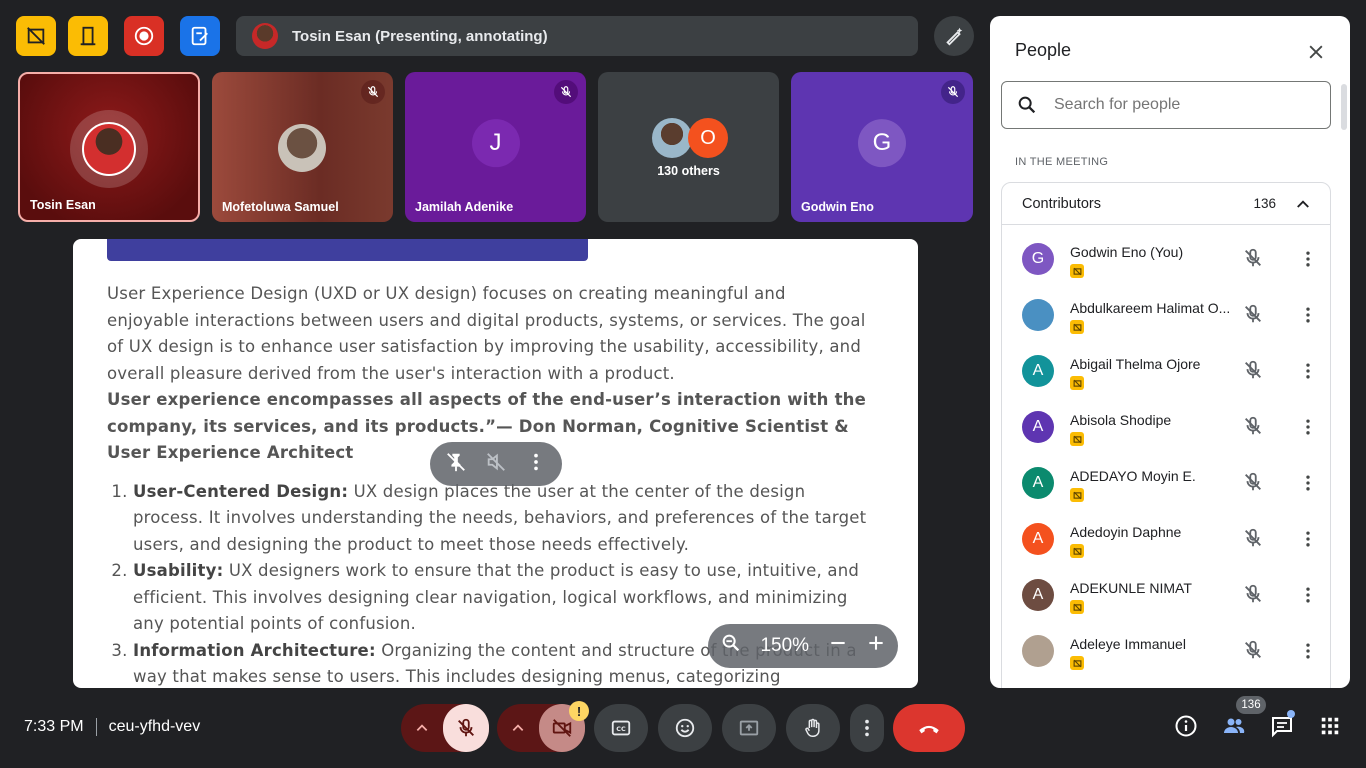 The width and height of the screenshot is (1366, 768). What do you see at coordinates (1179, 105) in the screenshot?
I see `search-input` at bounding box center [1179, 105].